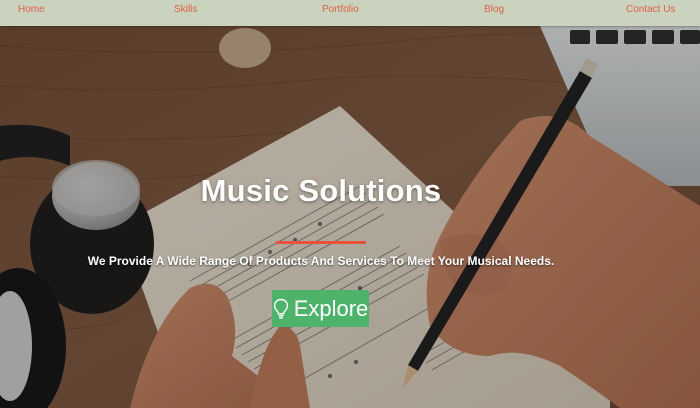  Describe the element at coordinates (321, 190) in the screenshot. I see `hero-title: Music Solutions` at that location.